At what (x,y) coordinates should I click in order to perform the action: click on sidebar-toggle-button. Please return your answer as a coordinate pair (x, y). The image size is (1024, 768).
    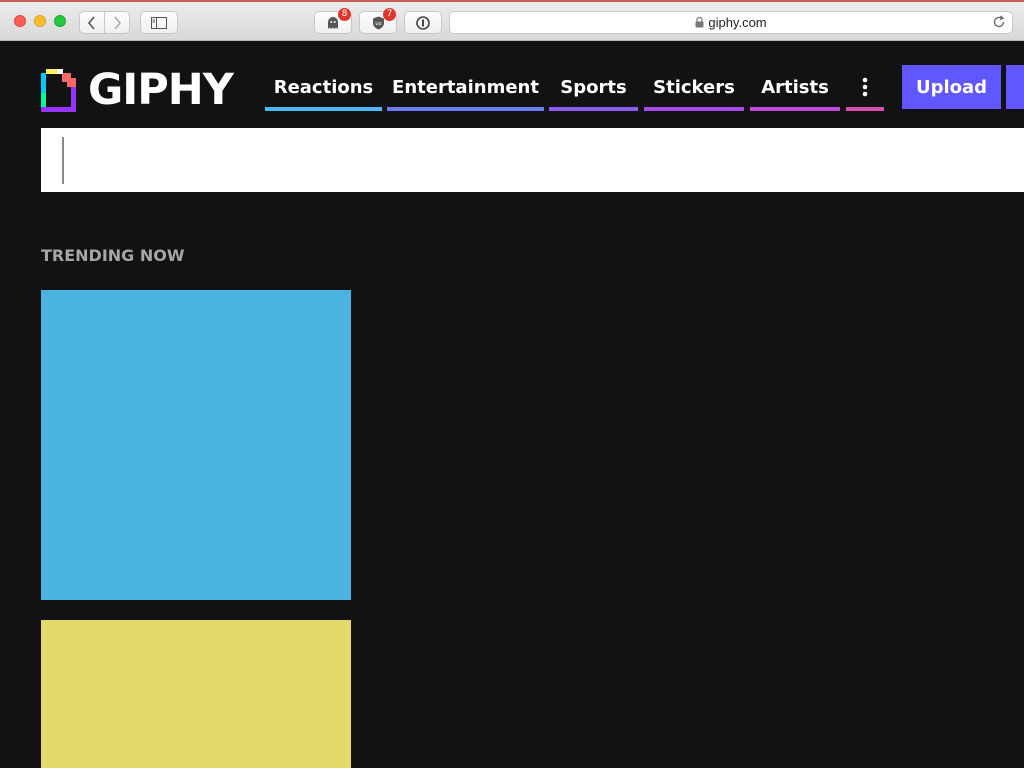
    Looking at the image, I should click on (159, 22).